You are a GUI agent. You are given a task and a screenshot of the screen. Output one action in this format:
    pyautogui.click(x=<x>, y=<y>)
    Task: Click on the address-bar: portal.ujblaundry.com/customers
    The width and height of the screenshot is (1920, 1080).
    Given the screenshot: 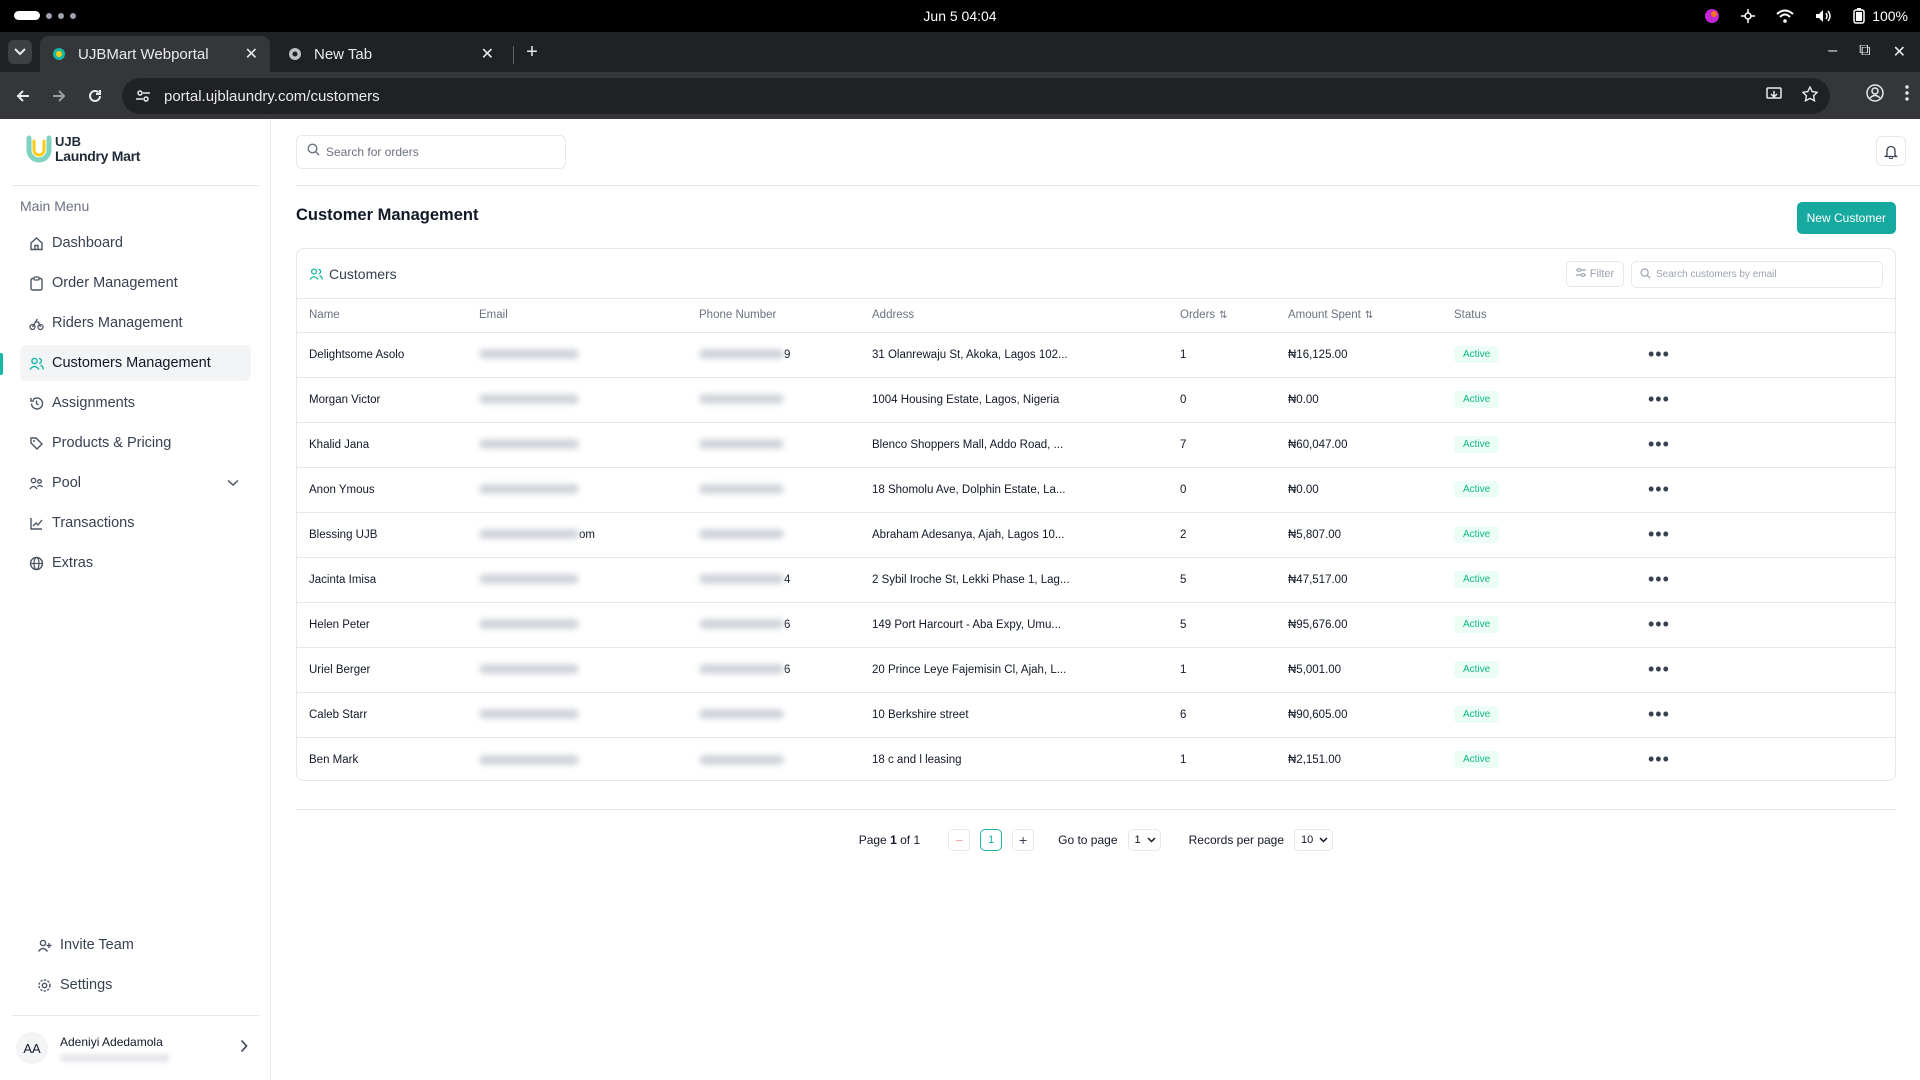 What is the action you would take?
    pyautogui.click(x=976, y=96)
    